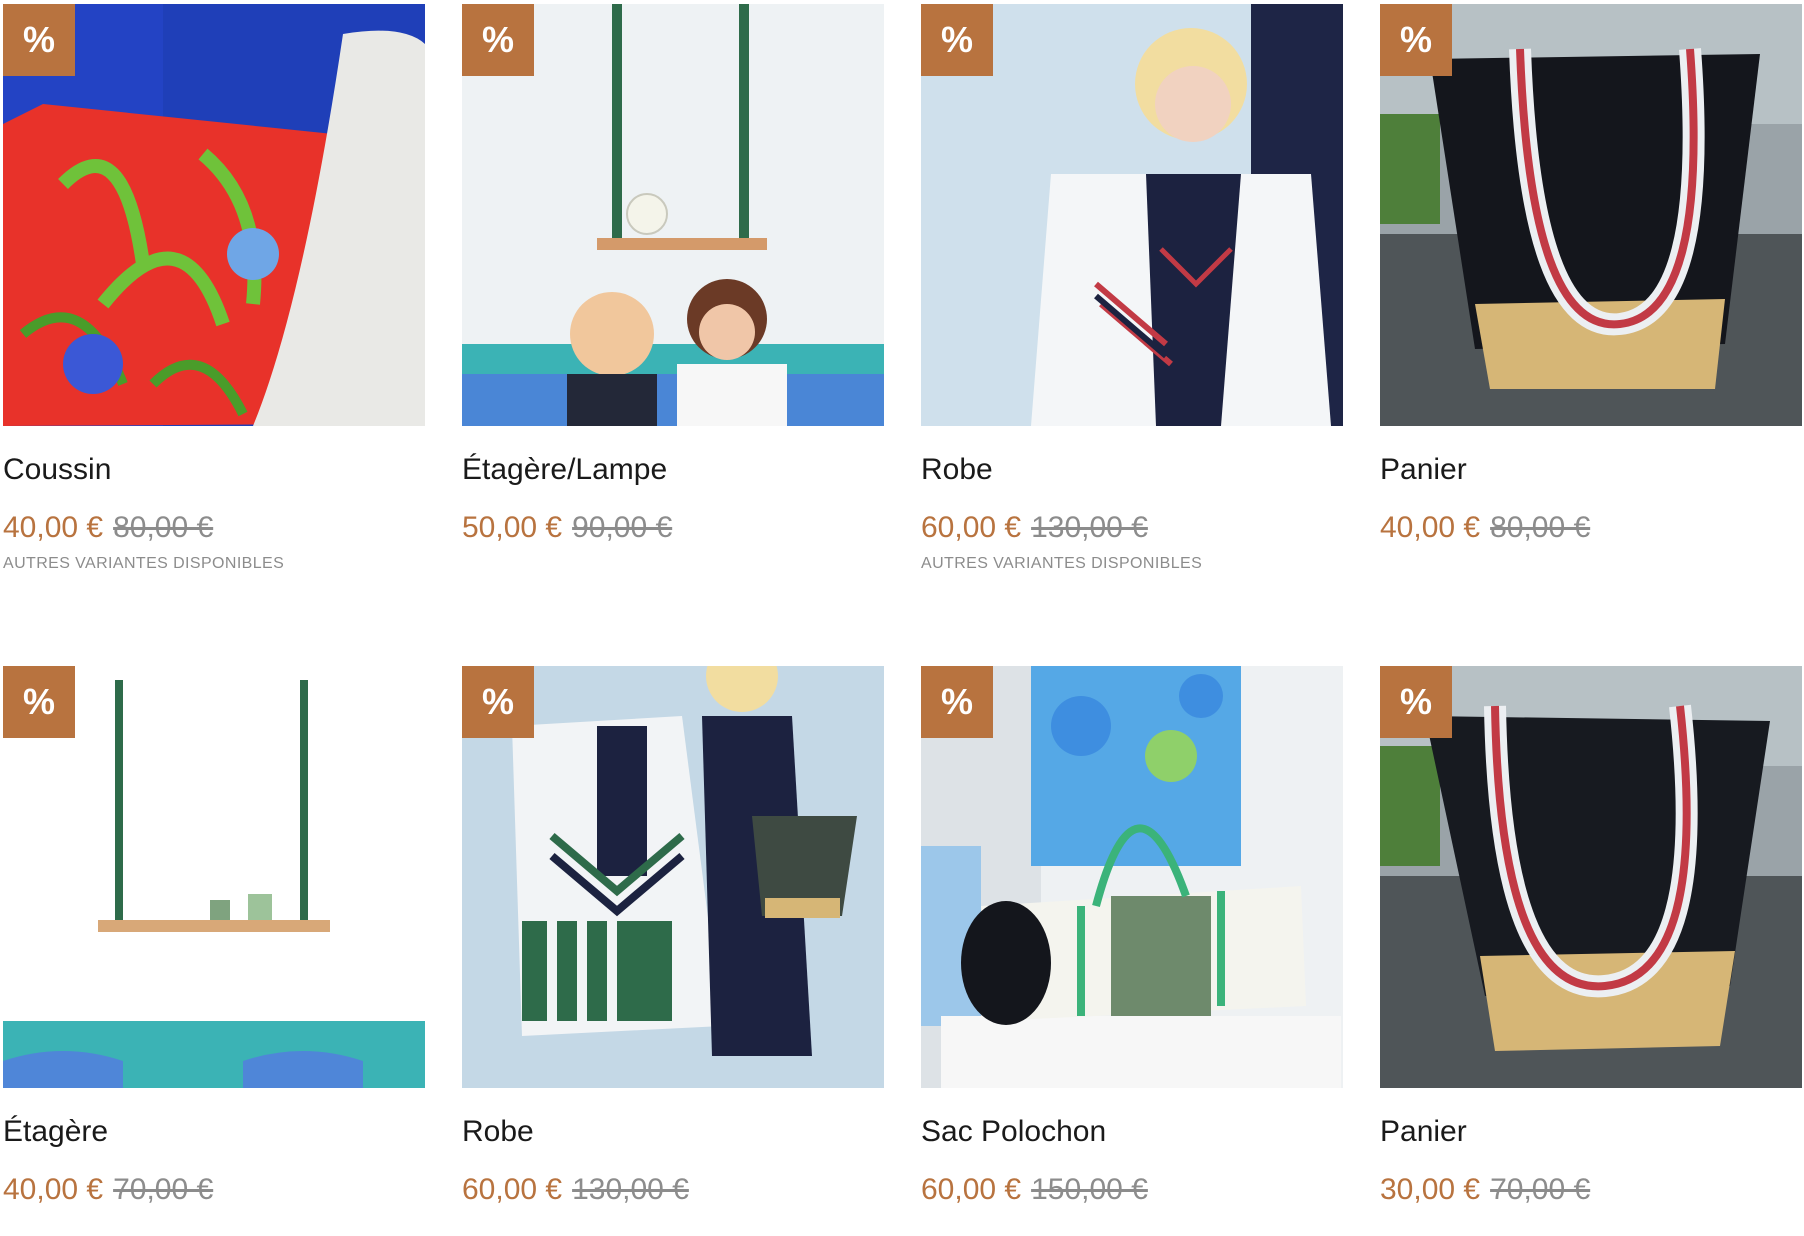 The width and height of the screenshot is (1804, 1236). What do you see at coordinates (512, 527) in the screenshot?
I see `sale-price: 50,00 €` at bounding box center [512, 527].